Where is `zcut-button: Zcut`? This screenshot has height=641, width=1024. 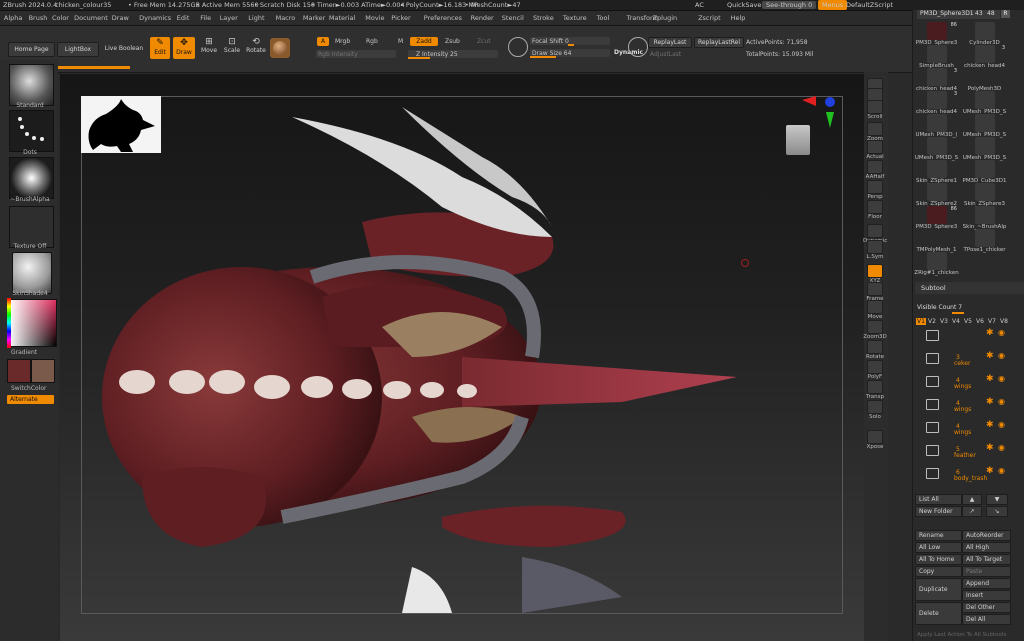 zcut-button: Zcut is located at coordinates (484, 41).